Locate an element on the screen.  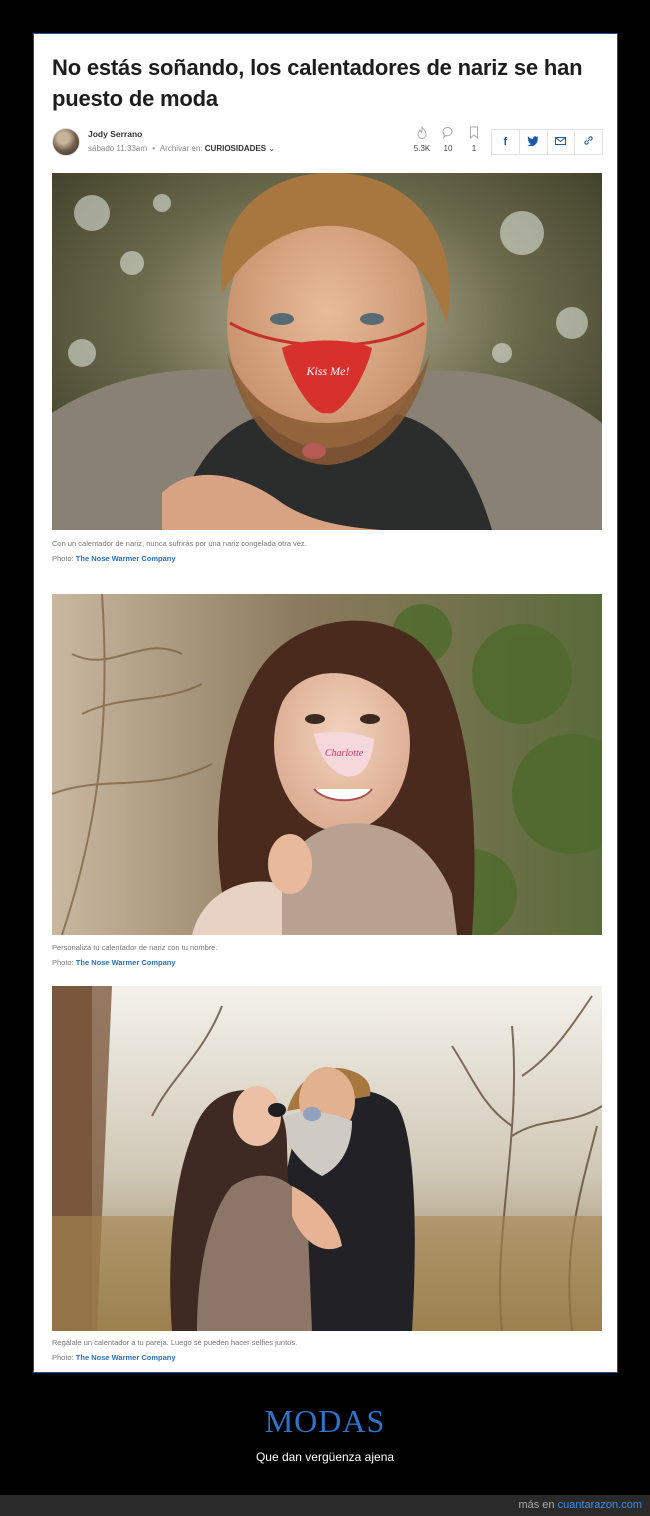
nose-warmer-text: Kiss Me! is located at coordinates (328, 371).